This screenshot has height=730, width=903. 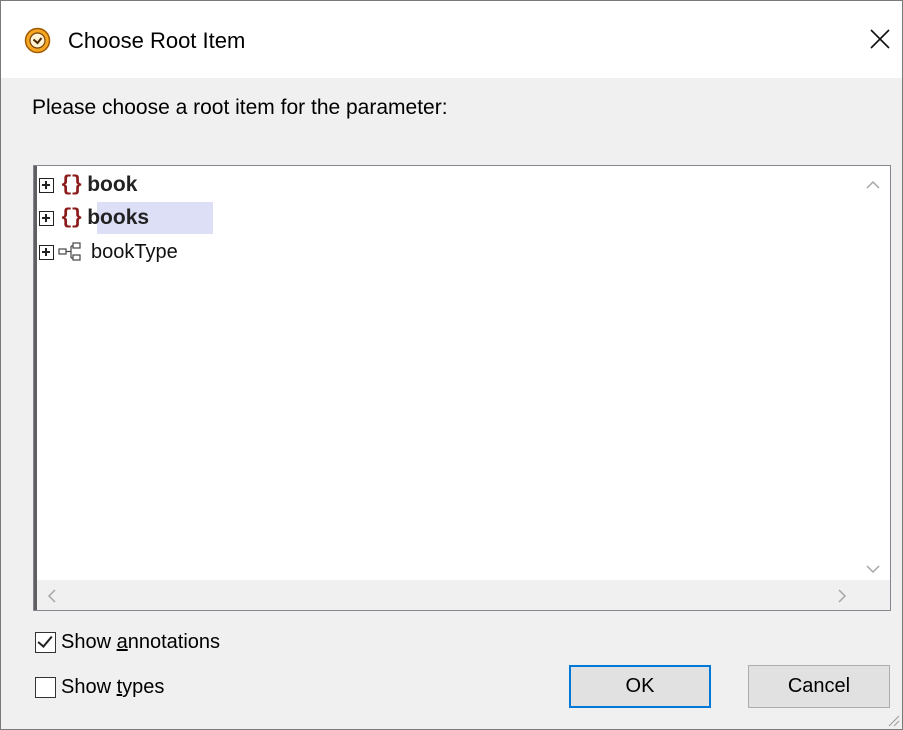 What do you see at coordinates (134, 251) in the screenshot?
I see `tree-item-label: bookType` at bounding box center [134, 251].